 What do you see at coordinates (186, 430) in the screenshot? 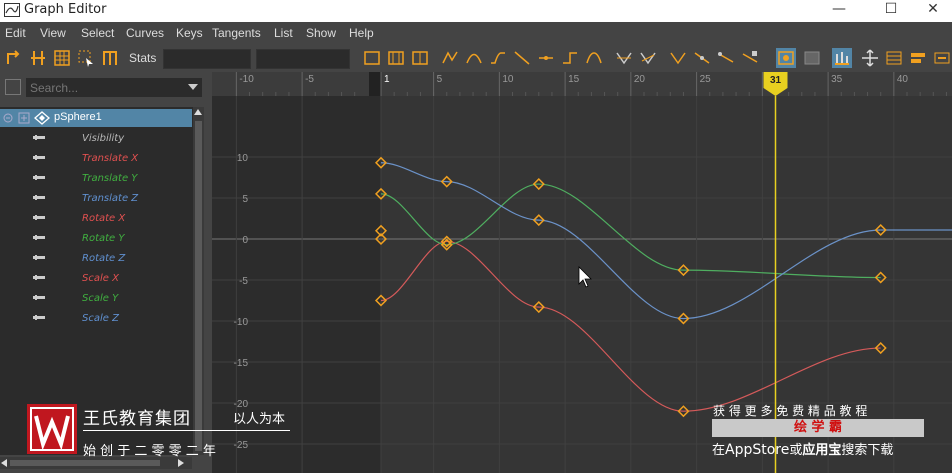
I see `watermark-divider` at bounding box center [186, 430].